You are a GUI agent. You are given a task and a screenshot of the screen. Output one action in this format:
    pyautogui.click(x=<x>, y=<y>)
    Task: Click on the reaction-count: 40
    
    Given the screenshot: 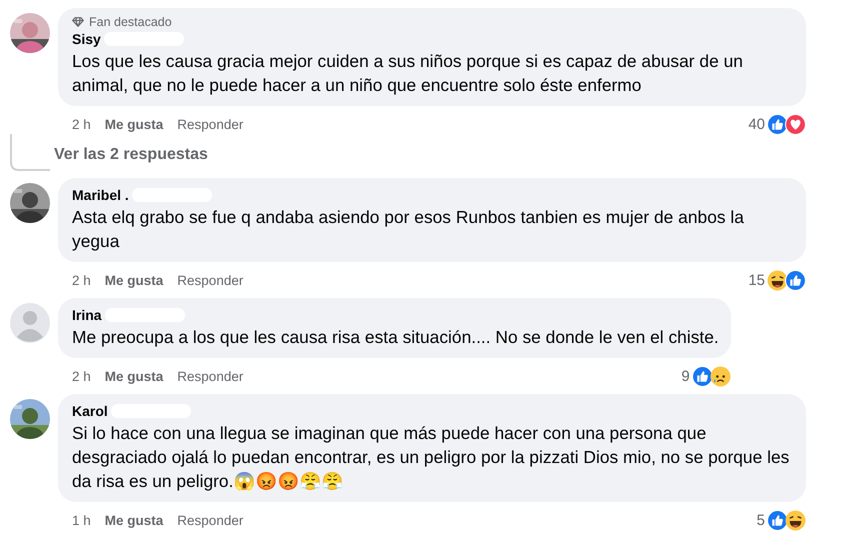 What is the action you would take?
    pyautogui.click(x=756, y=124)
    